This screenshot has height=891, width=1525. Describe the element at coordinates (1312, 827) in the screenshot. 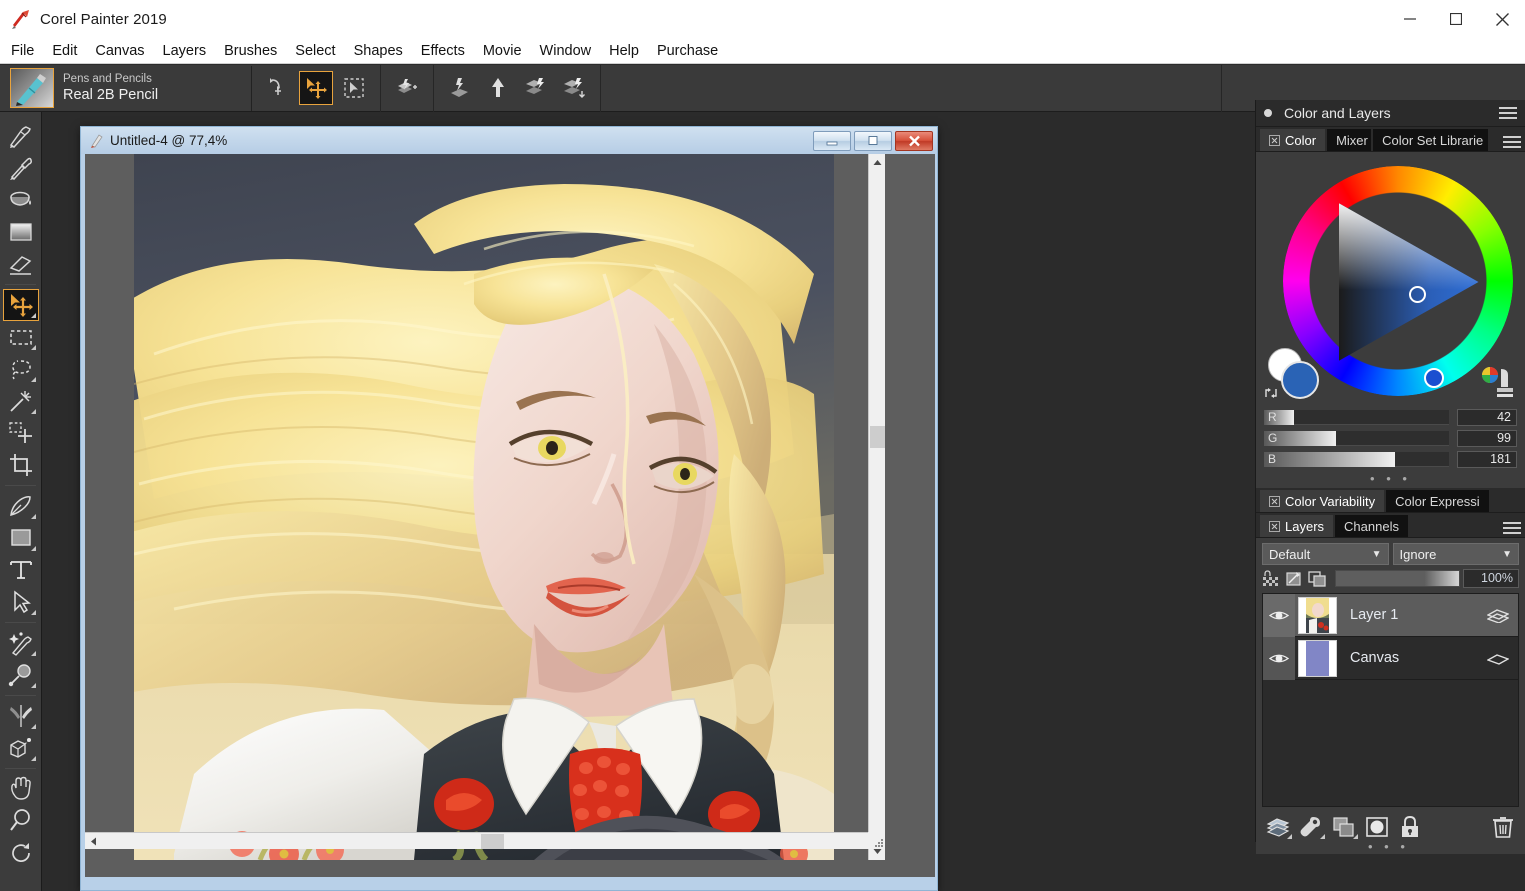

I see `dynamic-plugins-icon` at that location.